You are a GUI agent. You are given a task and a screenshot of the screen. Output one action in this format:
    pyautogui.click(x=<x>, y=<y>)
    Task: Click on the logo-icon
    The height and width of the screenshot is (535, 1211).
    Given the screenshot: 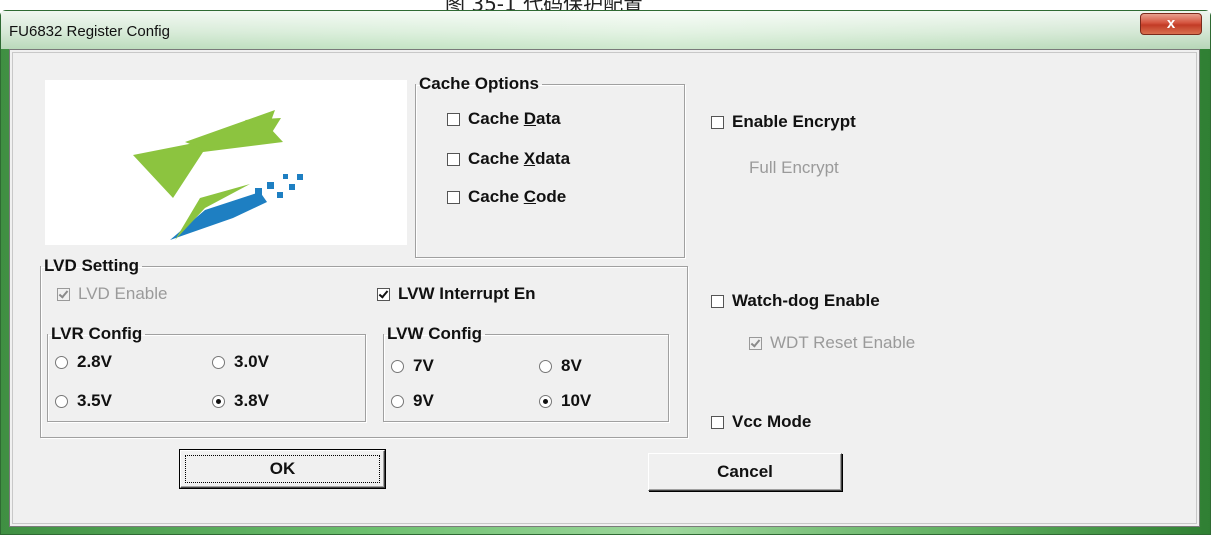 What is the action you would take?
    pyautogui.click(x=218, y=175)
    